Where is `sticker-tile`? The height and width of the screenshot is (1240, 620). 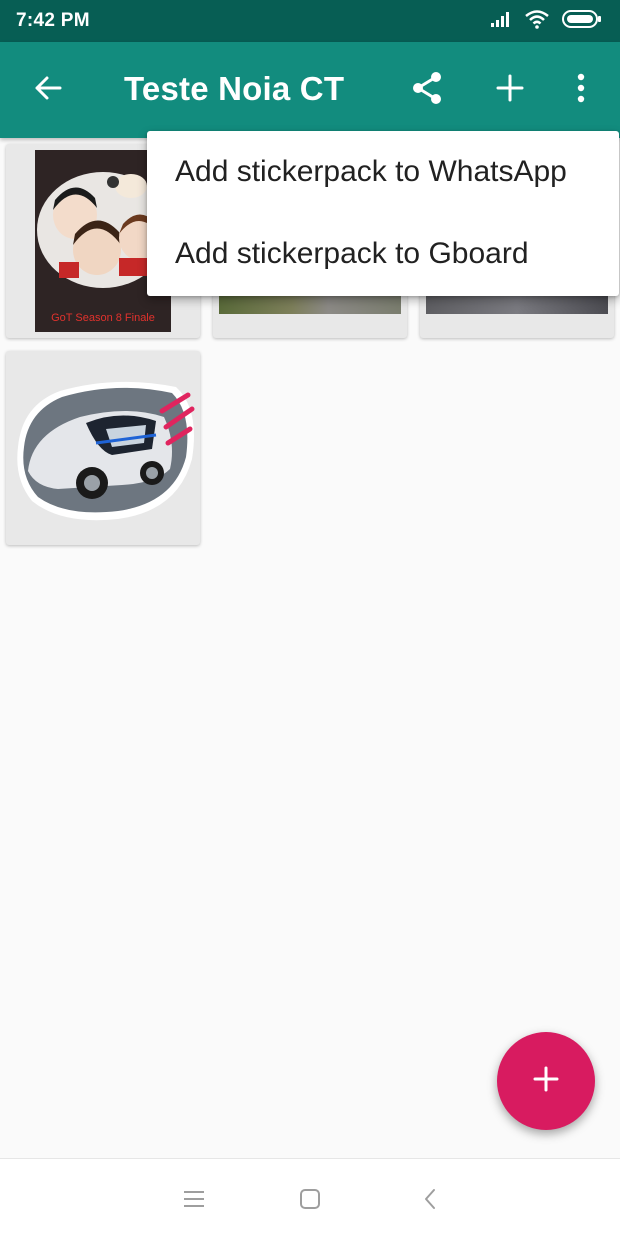
sticker-tile is located at coordinates (103, 448).